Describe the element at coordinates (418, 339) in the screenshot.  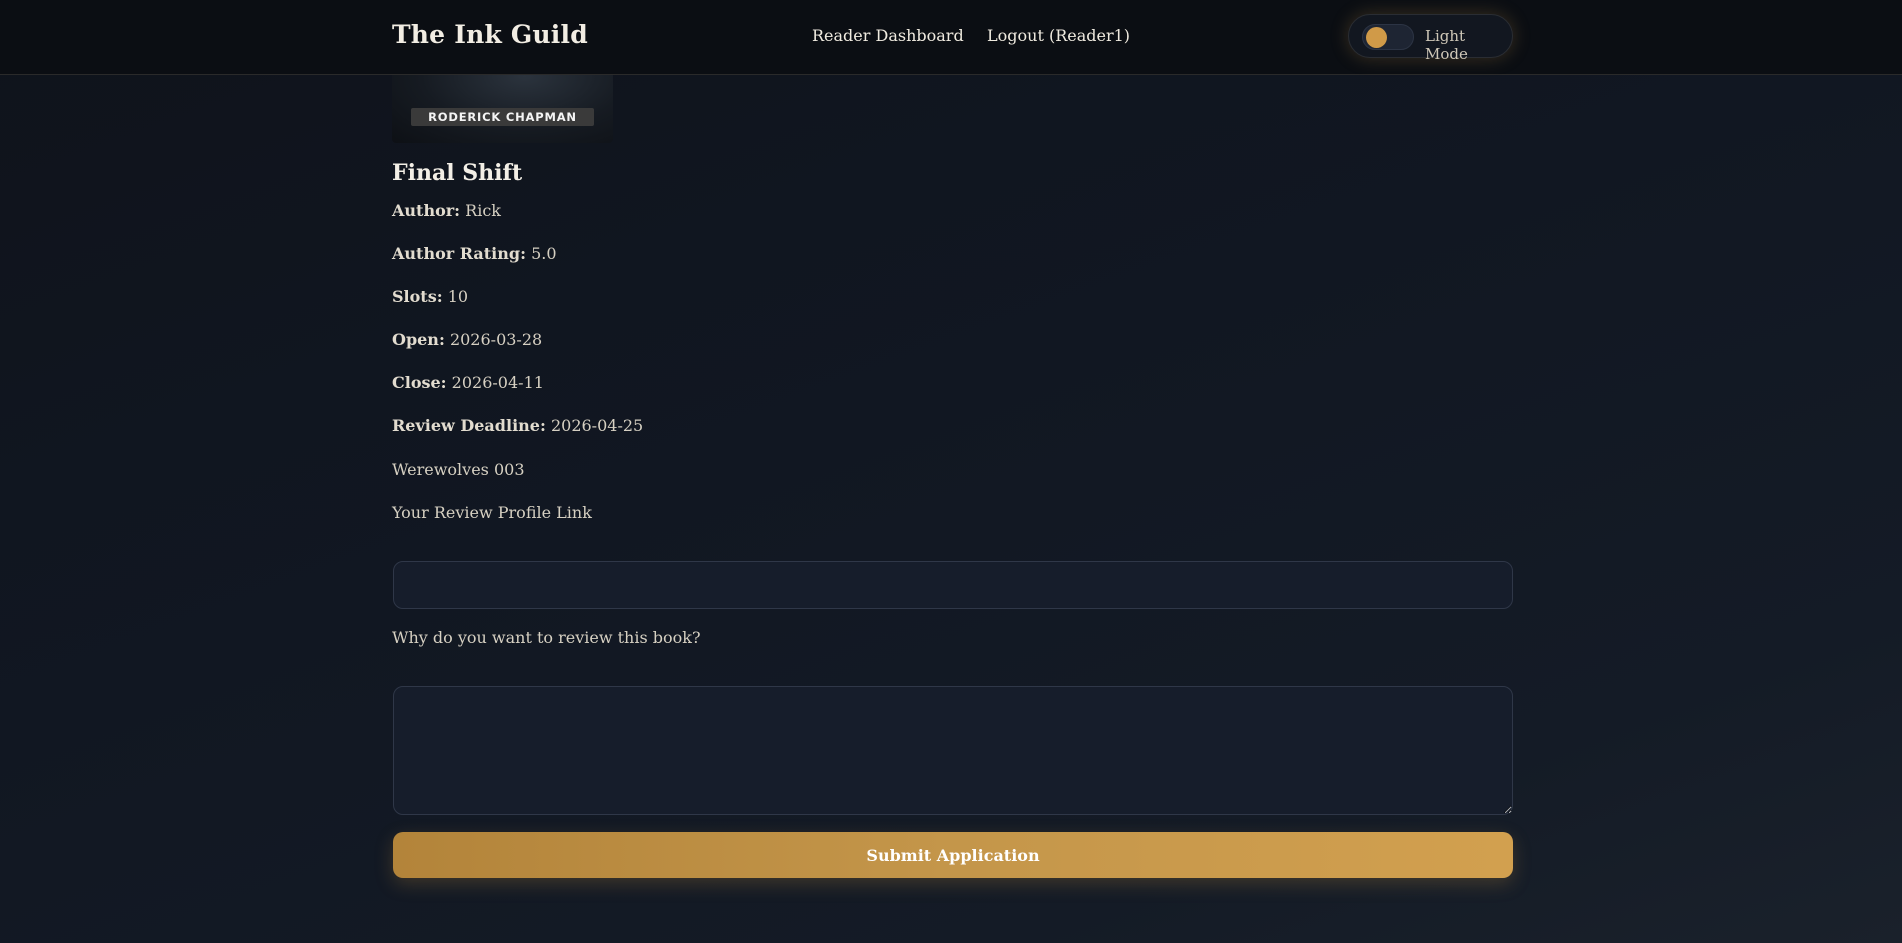
I see `open-date-label: Open:` at that location.